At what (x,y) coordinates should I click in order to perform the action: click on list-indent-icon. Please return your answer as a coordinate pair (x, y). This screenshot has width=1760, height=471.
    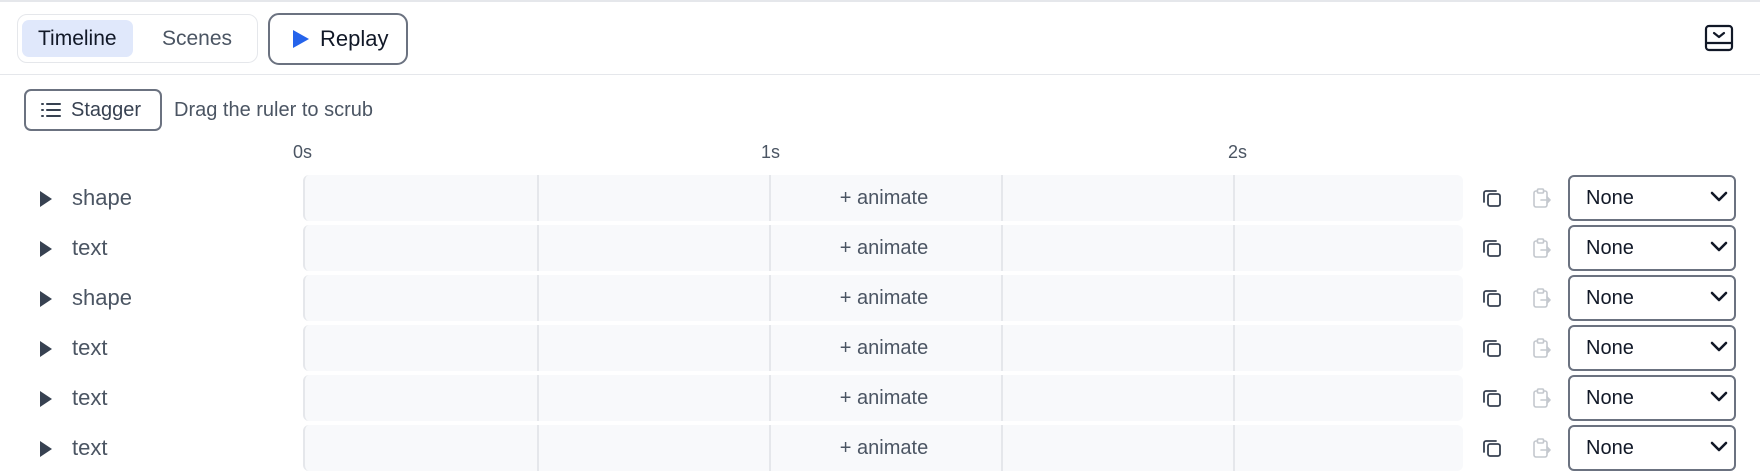
    Looking at the image, I should click on (51, 110).